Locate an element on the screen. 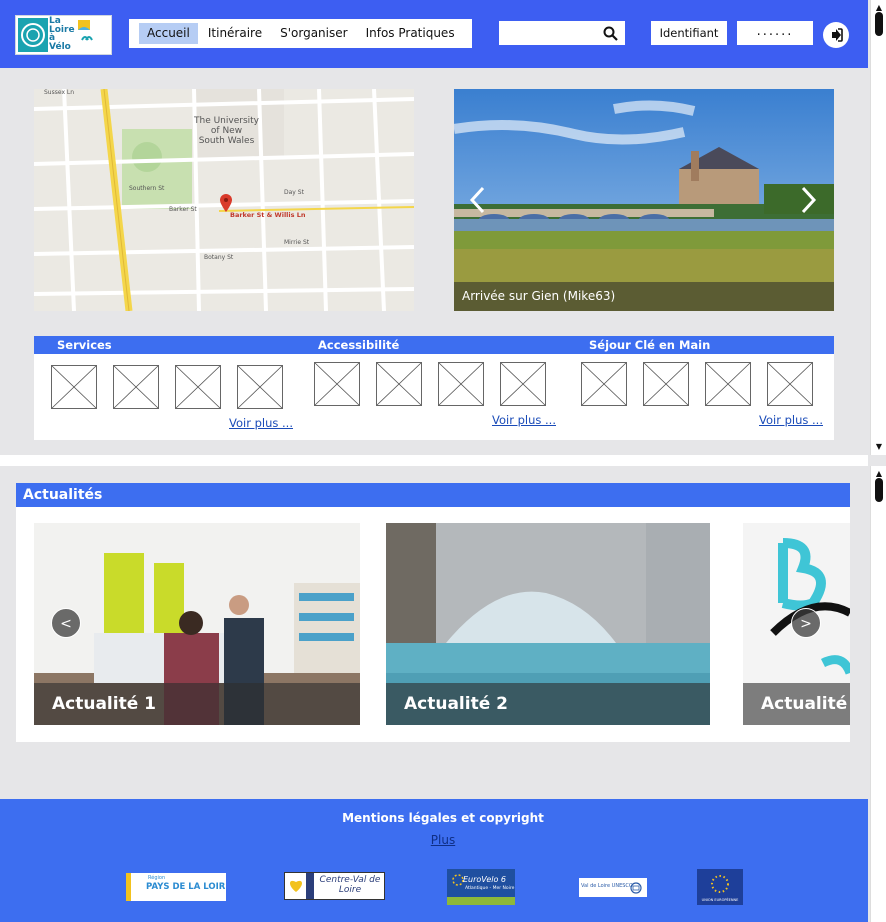 This screenshot has height=922, width=886. section-title-services: Services is located at coordinates (84, 345).